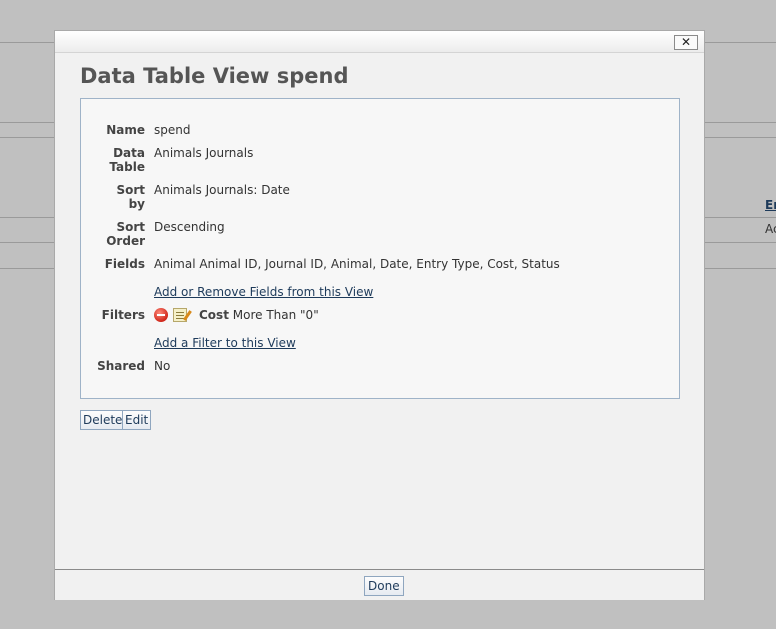 The width and height of the screenshot is (776, 629). I want to click on background-column-header: Er, so click(770, 205).